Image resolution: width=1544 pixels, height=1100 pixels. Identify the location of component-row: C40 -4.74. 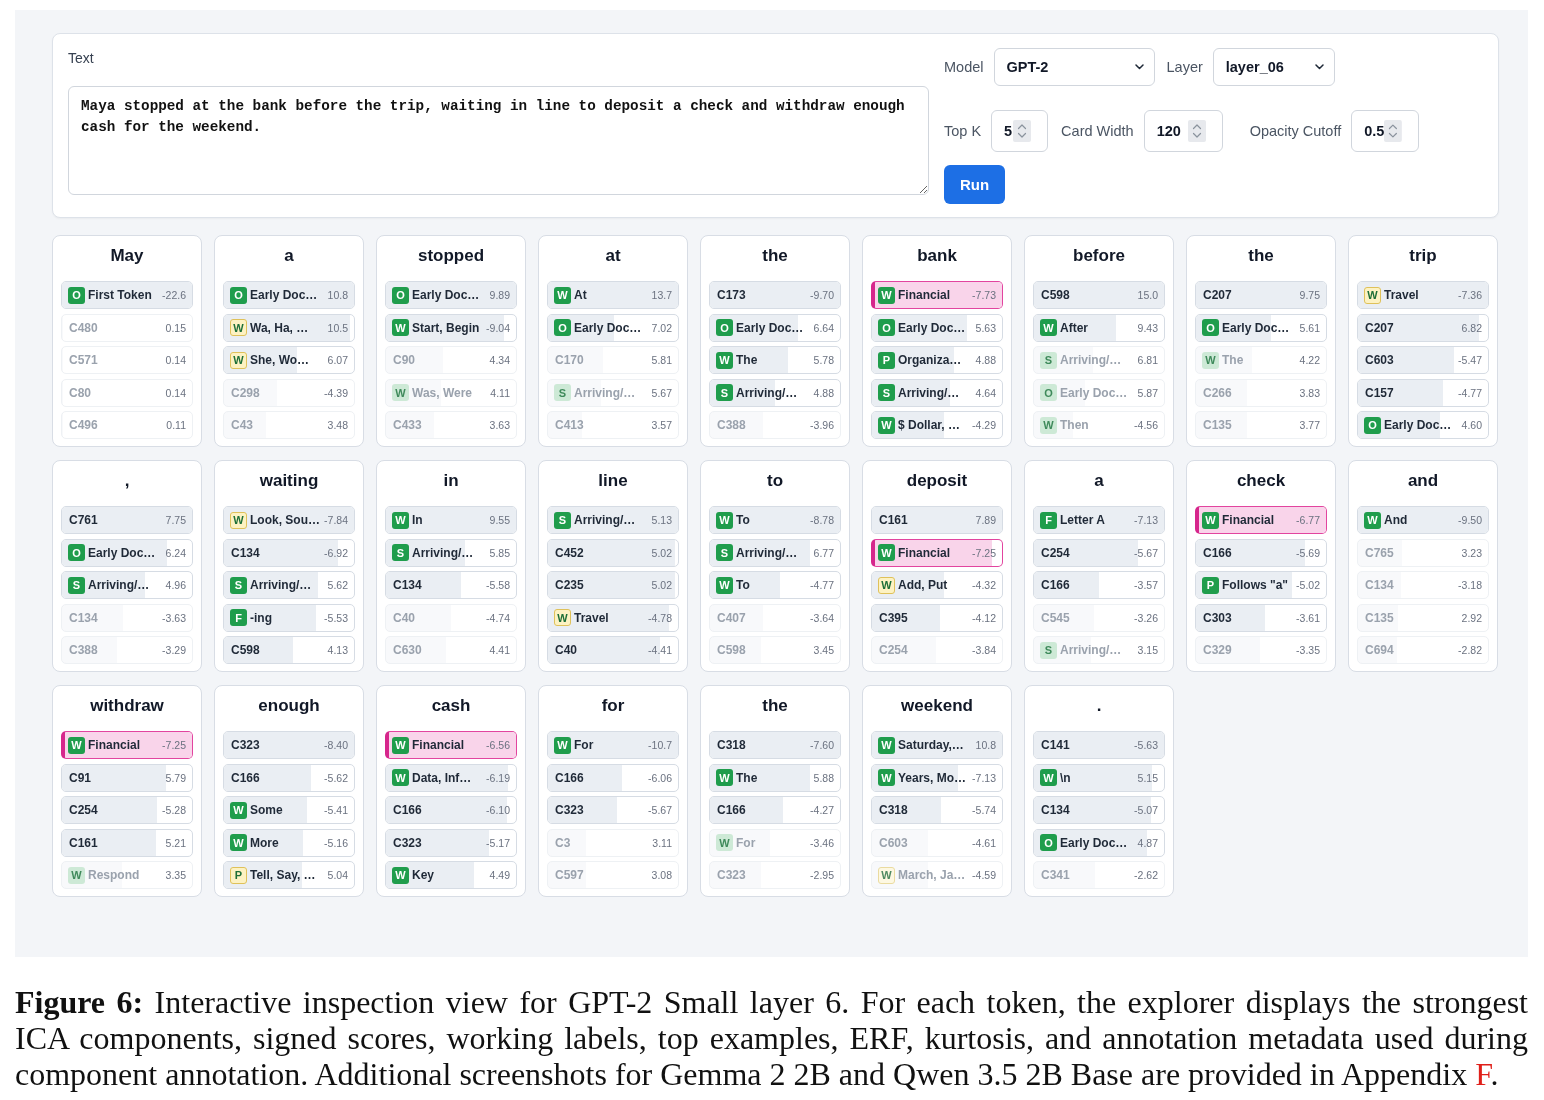
(451, 617).